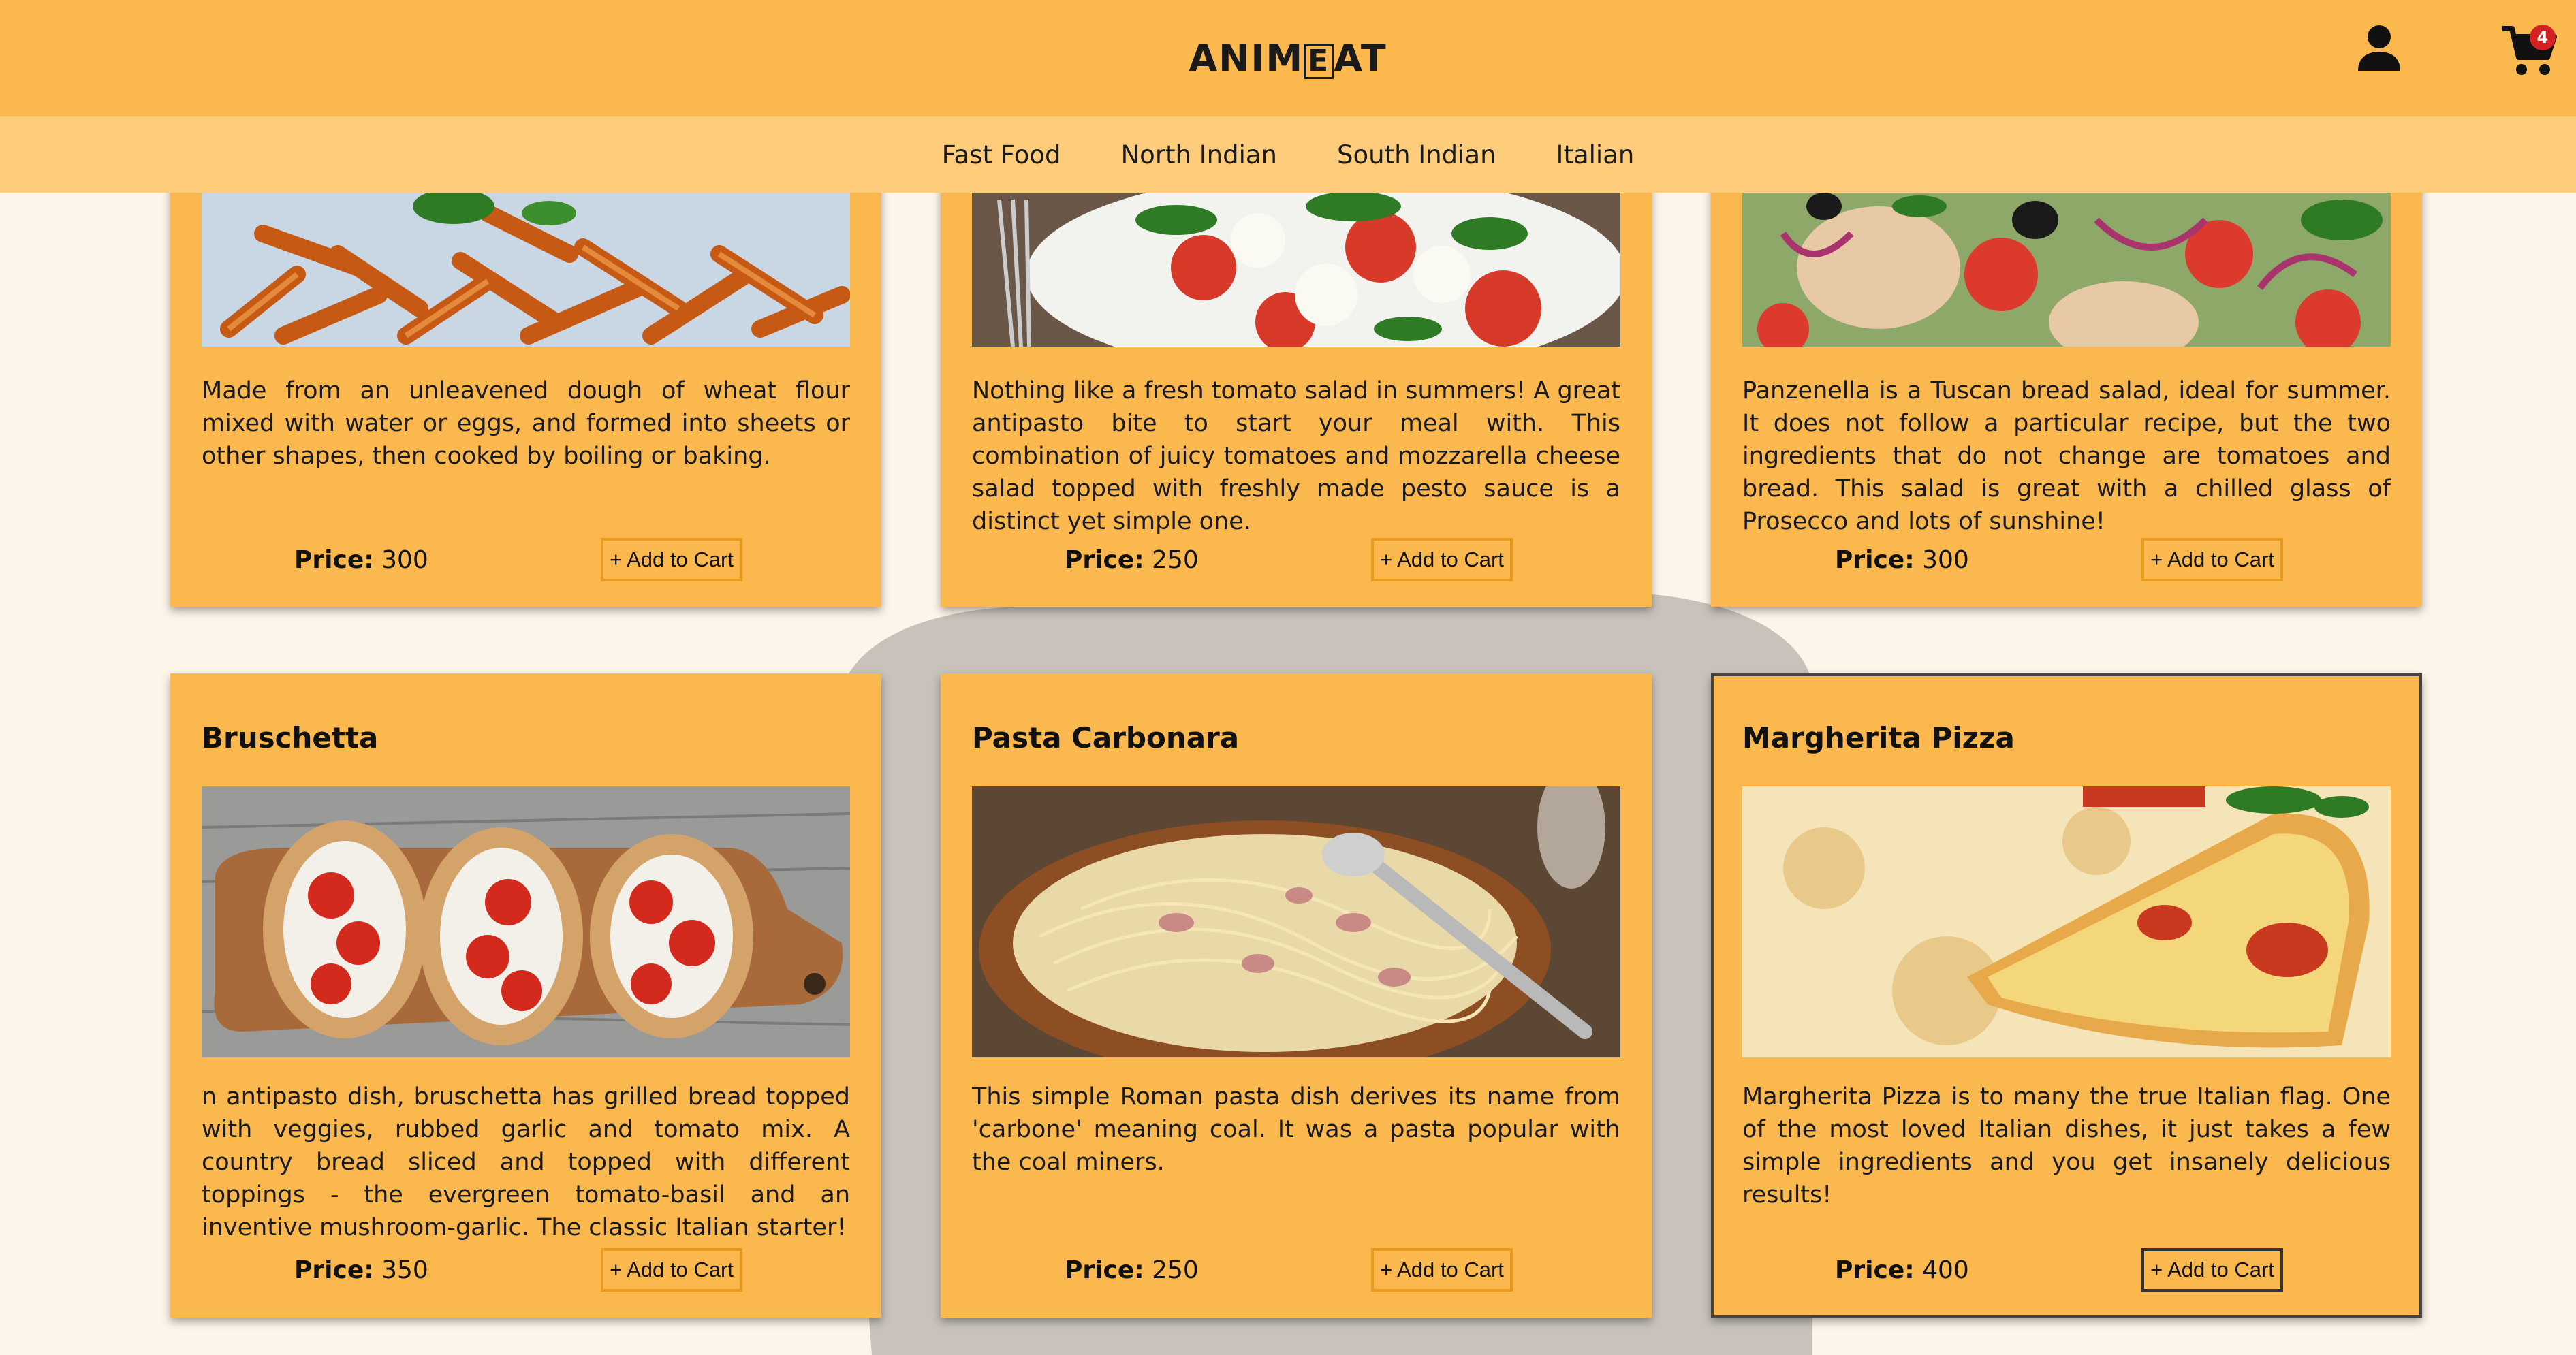 The height and width of the screenshot is (1355, 2576). What do you see at coordinates (1595, 155) in the screenshot?
I see `nav-italian: Italian` at bounding box center [1595, 155].